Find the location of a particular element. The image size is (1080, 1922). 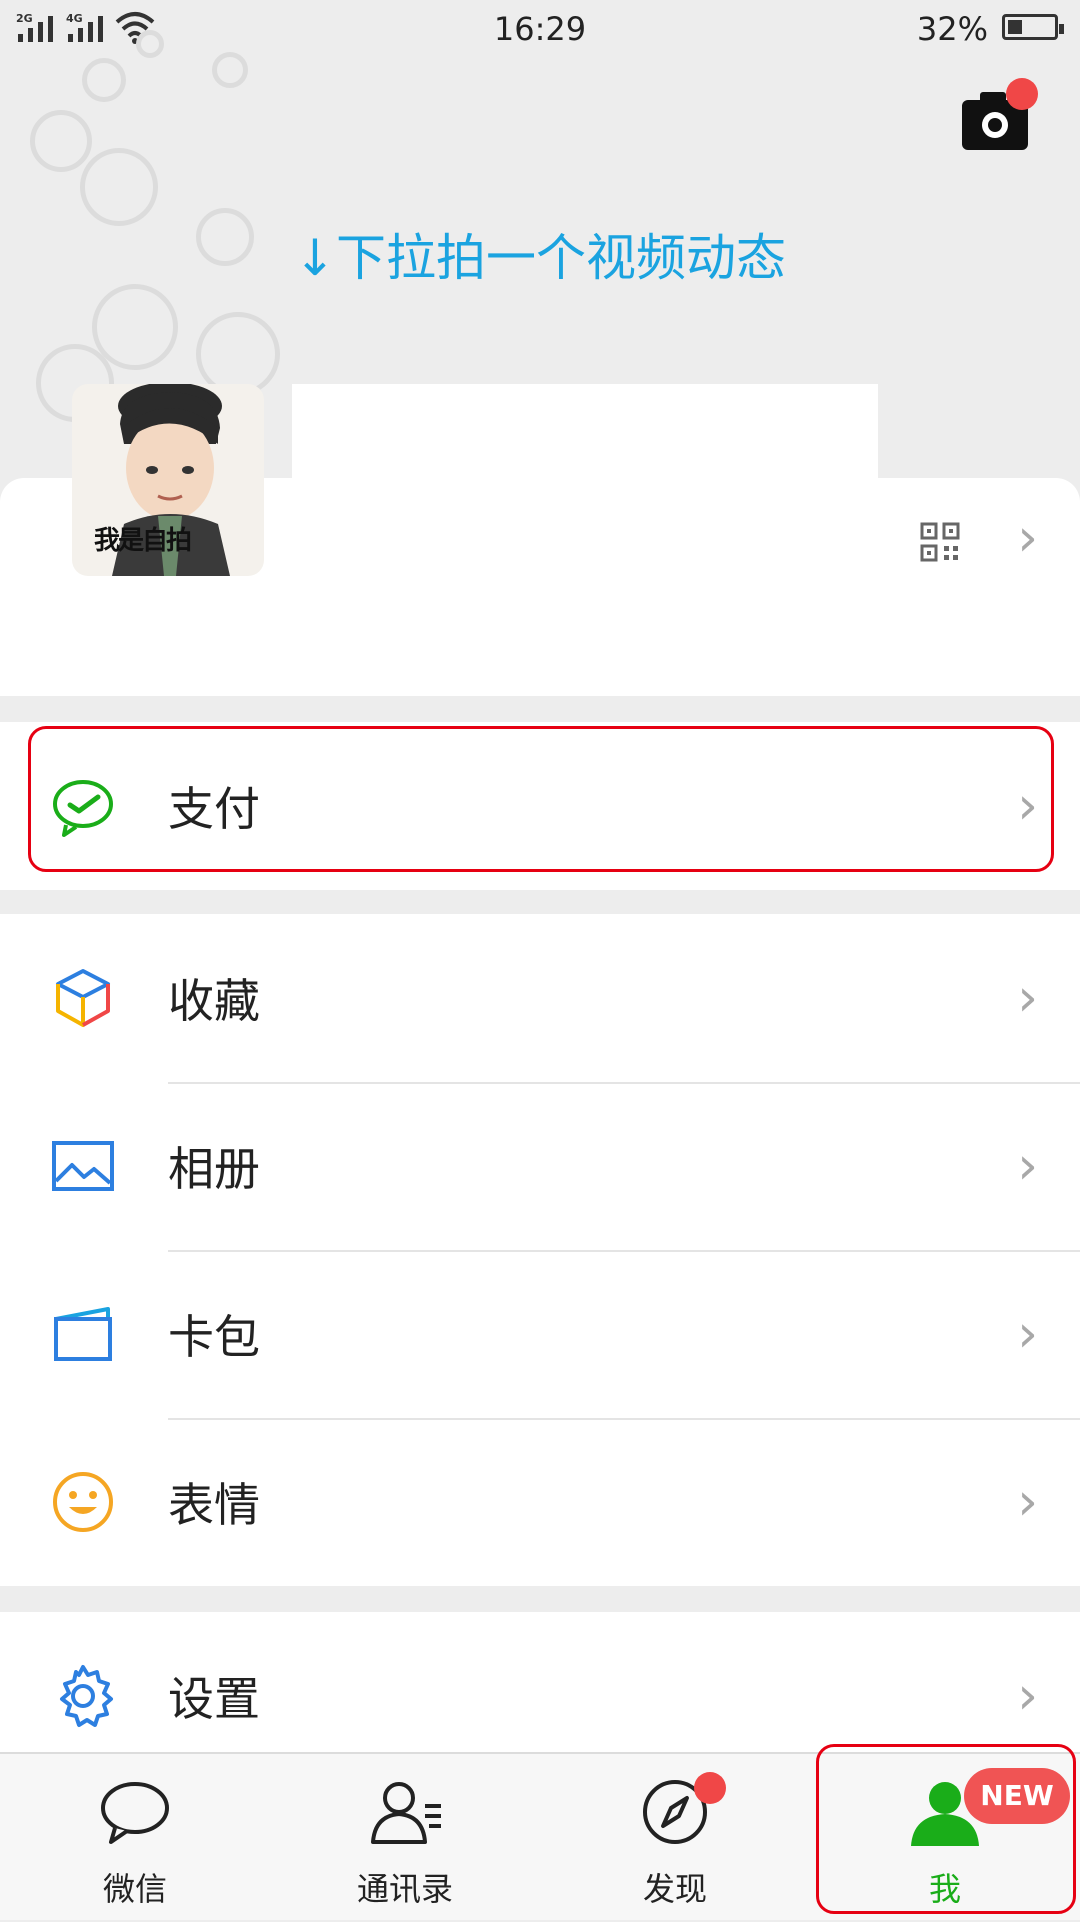

qrcode-icon is located at coordinates (940, 542).